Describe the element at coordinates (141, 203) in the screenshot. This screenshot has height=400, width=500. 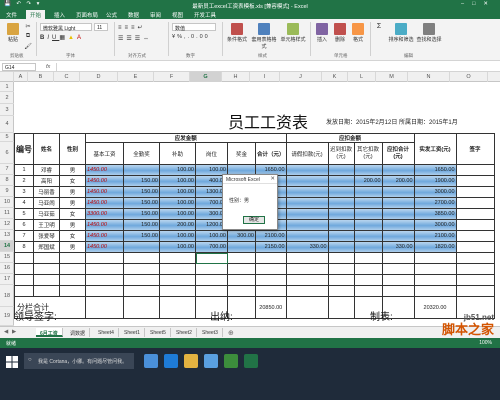
I see `cell-attend: 150.00` at that location.